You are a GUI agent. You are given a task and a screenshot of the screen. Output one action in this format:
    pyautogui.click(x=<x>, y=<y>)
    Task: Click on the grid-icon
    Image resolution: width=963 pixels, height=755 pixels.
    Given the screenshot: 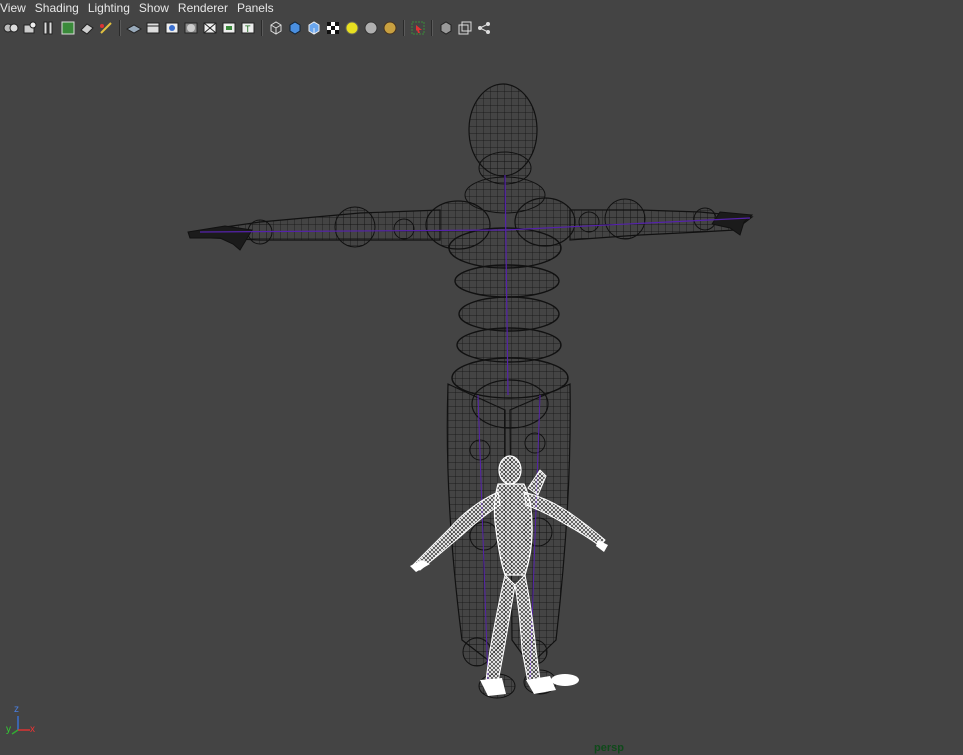 What is the action you would take?
    pyautogui.click(x=134, y=28)
    